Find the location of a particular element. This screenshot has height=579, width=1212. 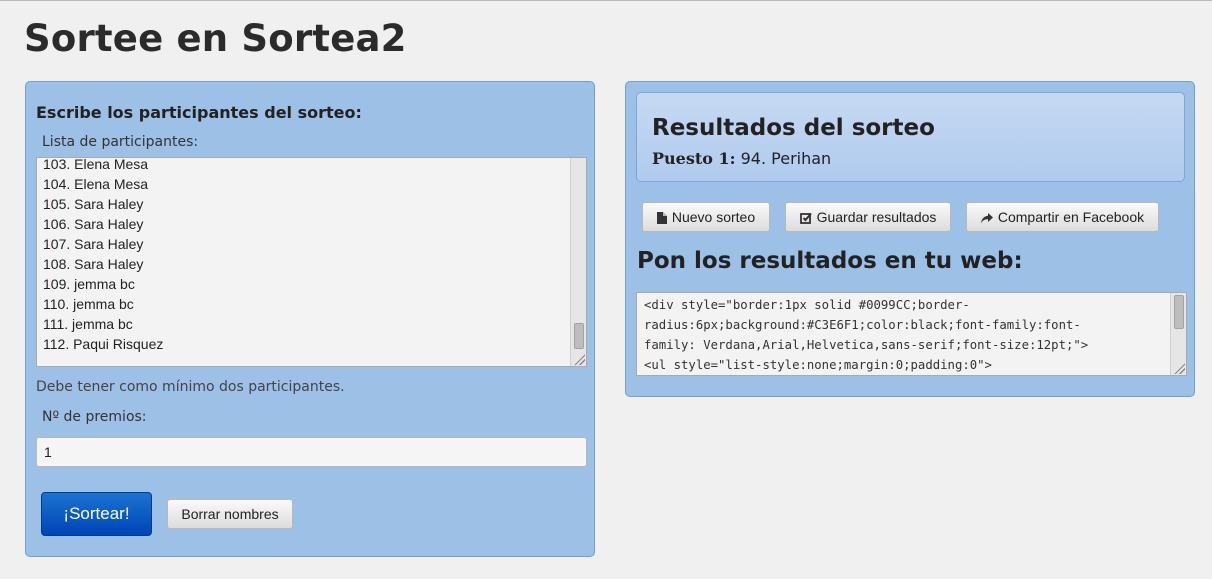

participant-line: 104. Elena Mesa is located at coordinates (96, 184).